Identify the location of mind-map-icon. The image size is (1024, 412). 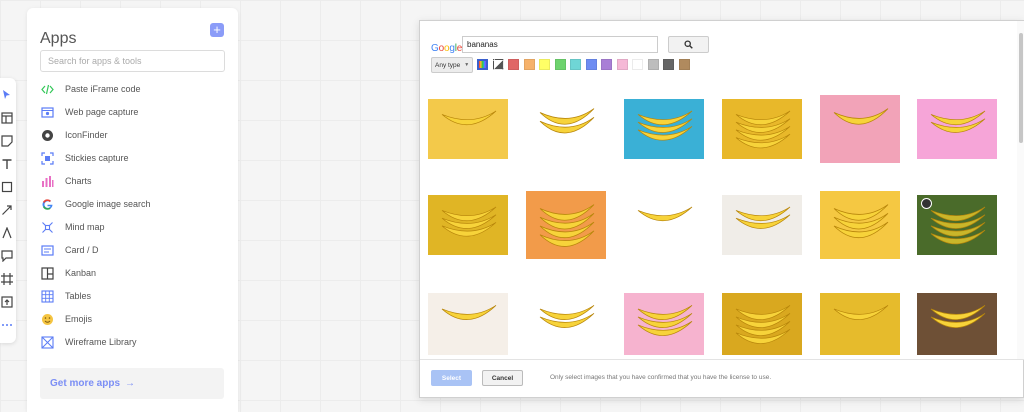
(47, 227).